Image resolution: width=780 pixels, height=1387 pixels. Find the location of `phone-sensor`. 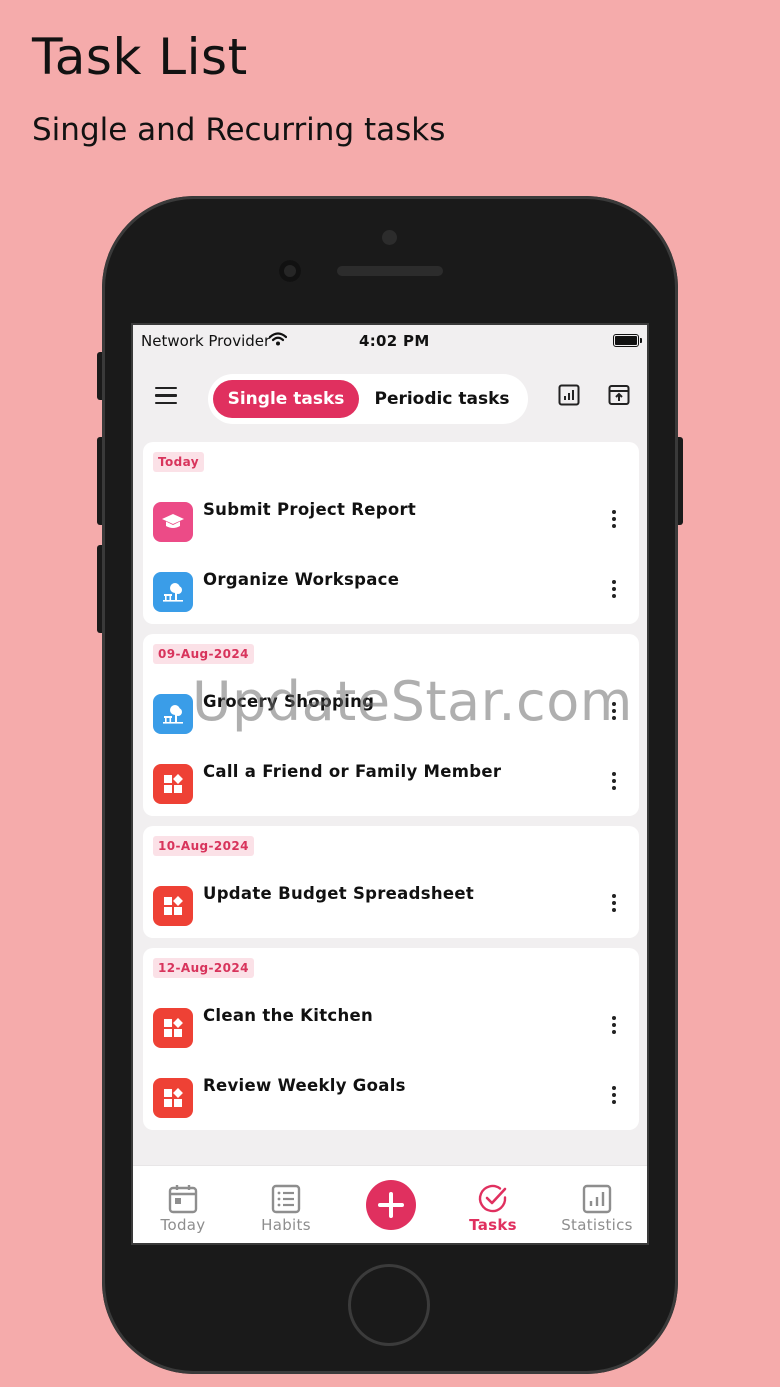

phone-sensor is located at coordinates (389, 237).